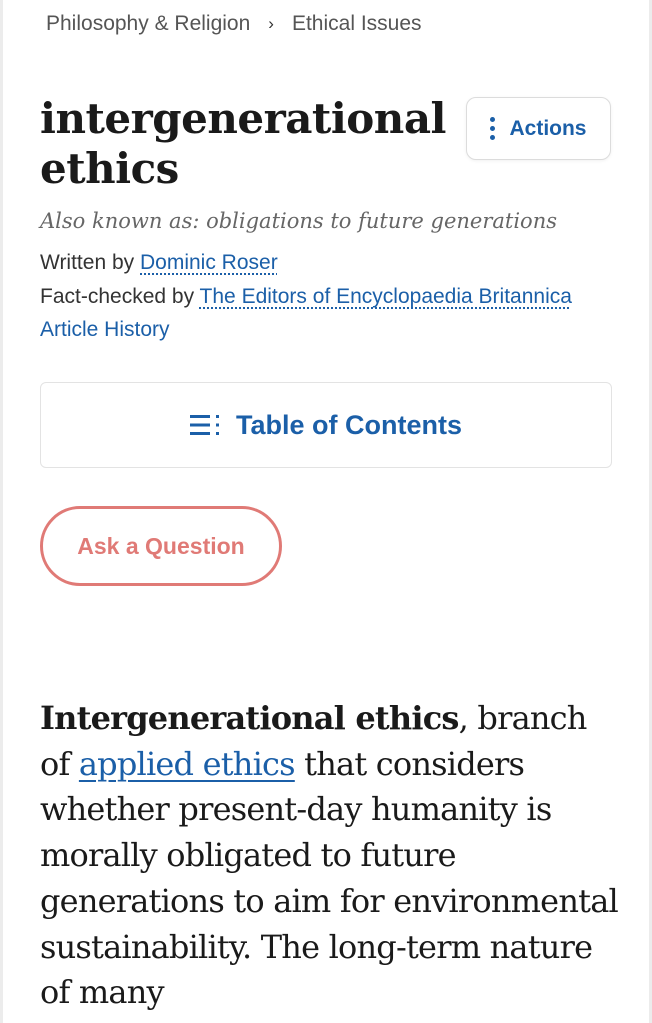  What do you see at coordinates (87, 262) in the screenshot?
I see `written-by-label: Written by` at bounding box center [87, 262].